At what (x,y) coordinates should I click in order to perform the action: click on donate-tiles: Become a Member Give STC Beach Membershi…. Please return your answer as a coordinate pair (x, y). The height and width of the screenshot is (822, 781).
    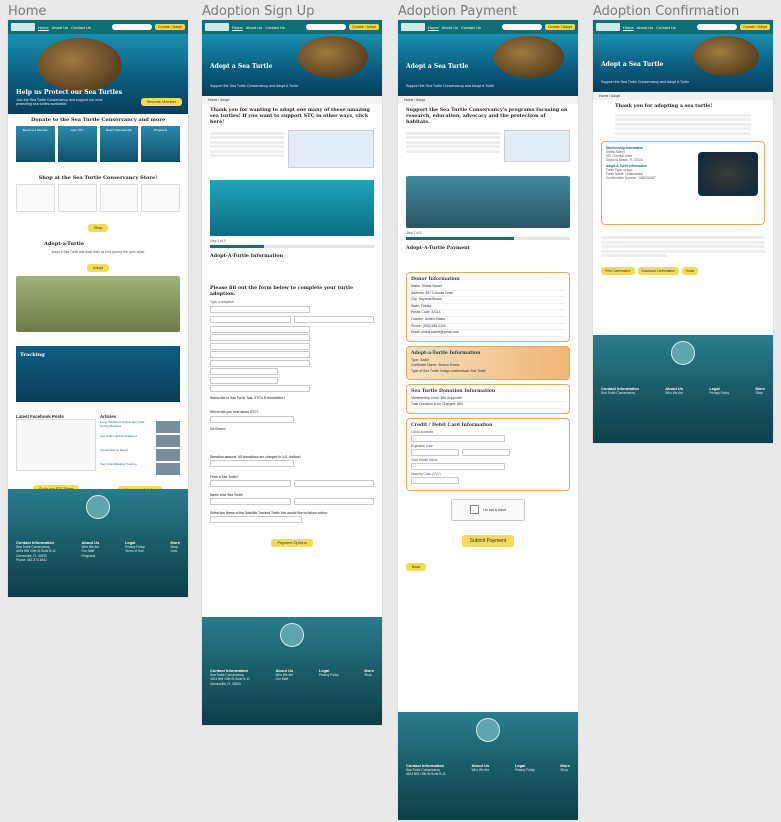
    Looking at the image, I should click on (98, 144).